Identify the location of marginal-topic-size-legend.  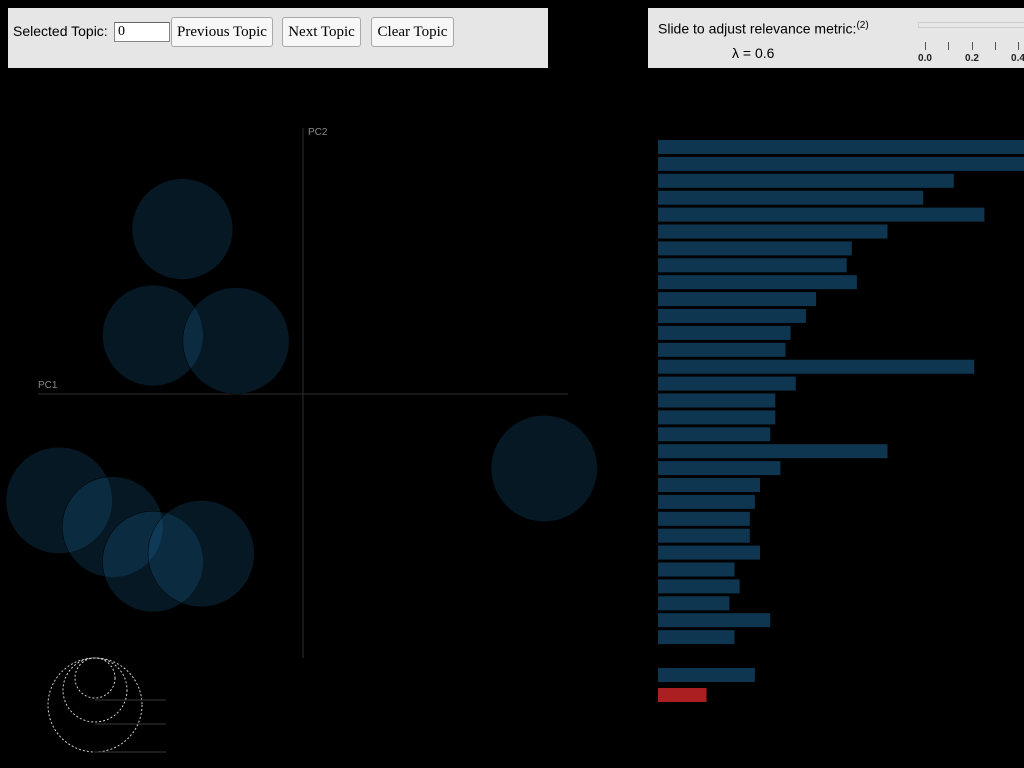
(106, 705).